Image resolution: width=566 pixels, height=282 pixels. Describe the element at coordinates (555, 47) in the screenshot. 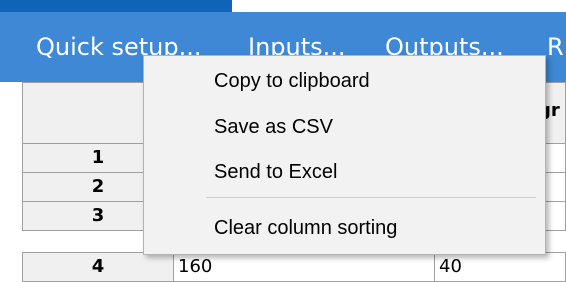

I see `toolbar-next-button: R` at that location.